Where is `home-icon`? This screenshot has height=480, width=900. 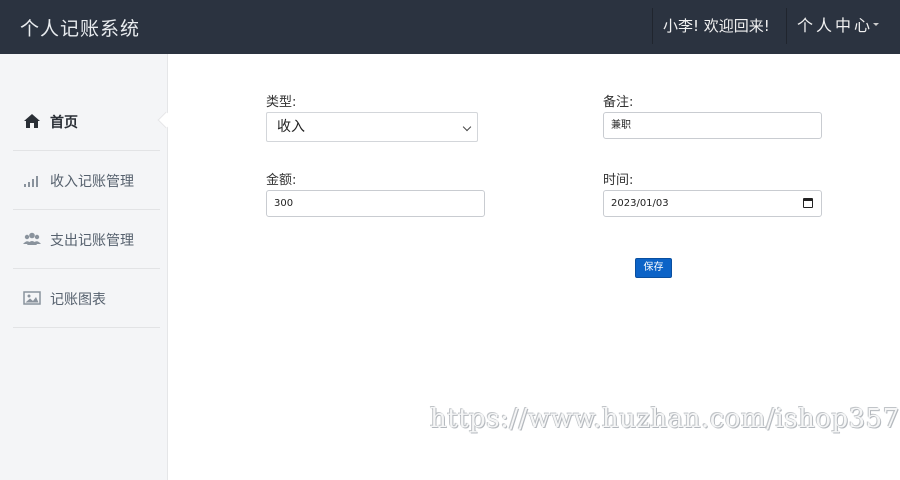
home-icon is located at coordinates (32, 121).